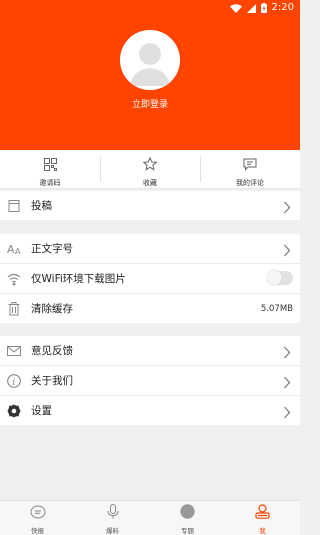  What do you see at coordinates (262, 513) in the screenshot?
I see `profile-icon` at bounding box center [262, 513].